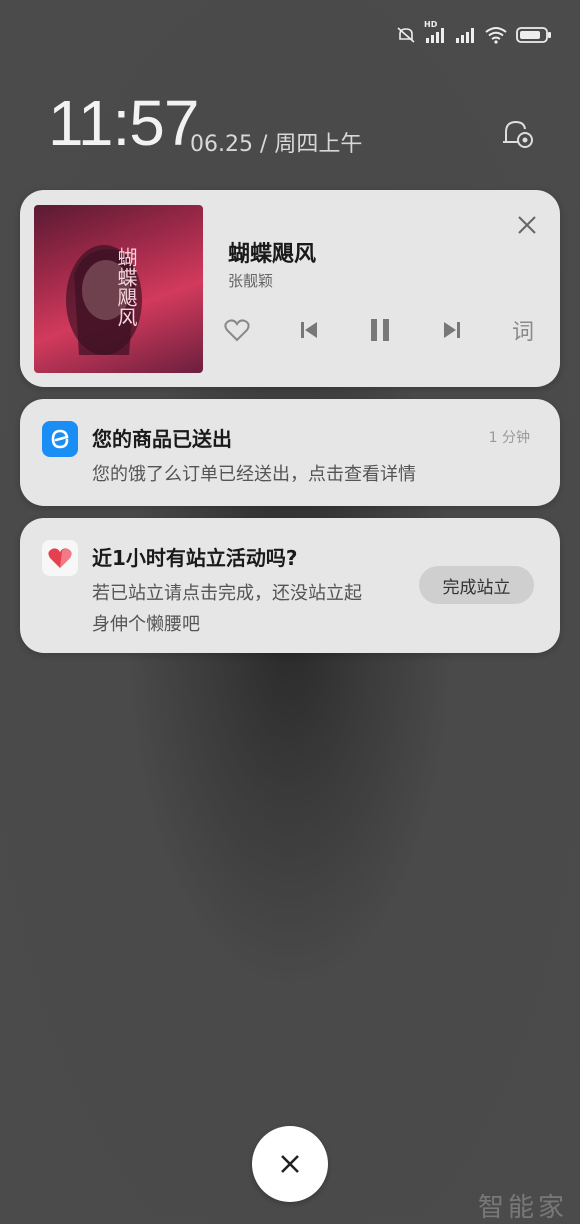 This screenshot has height=1224, width=580. What do you see at coordinates (237, 330) in the screenshot?
I see `heart-icon` at bounding box center [237, 330].